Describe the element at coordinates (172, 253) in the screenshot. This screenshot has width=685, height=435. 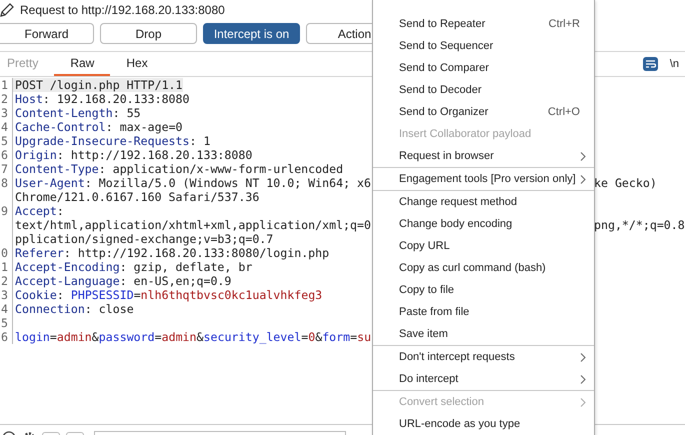
I see `code-line: Referer: http://192.168.20.133:8080/login.php` at that location.